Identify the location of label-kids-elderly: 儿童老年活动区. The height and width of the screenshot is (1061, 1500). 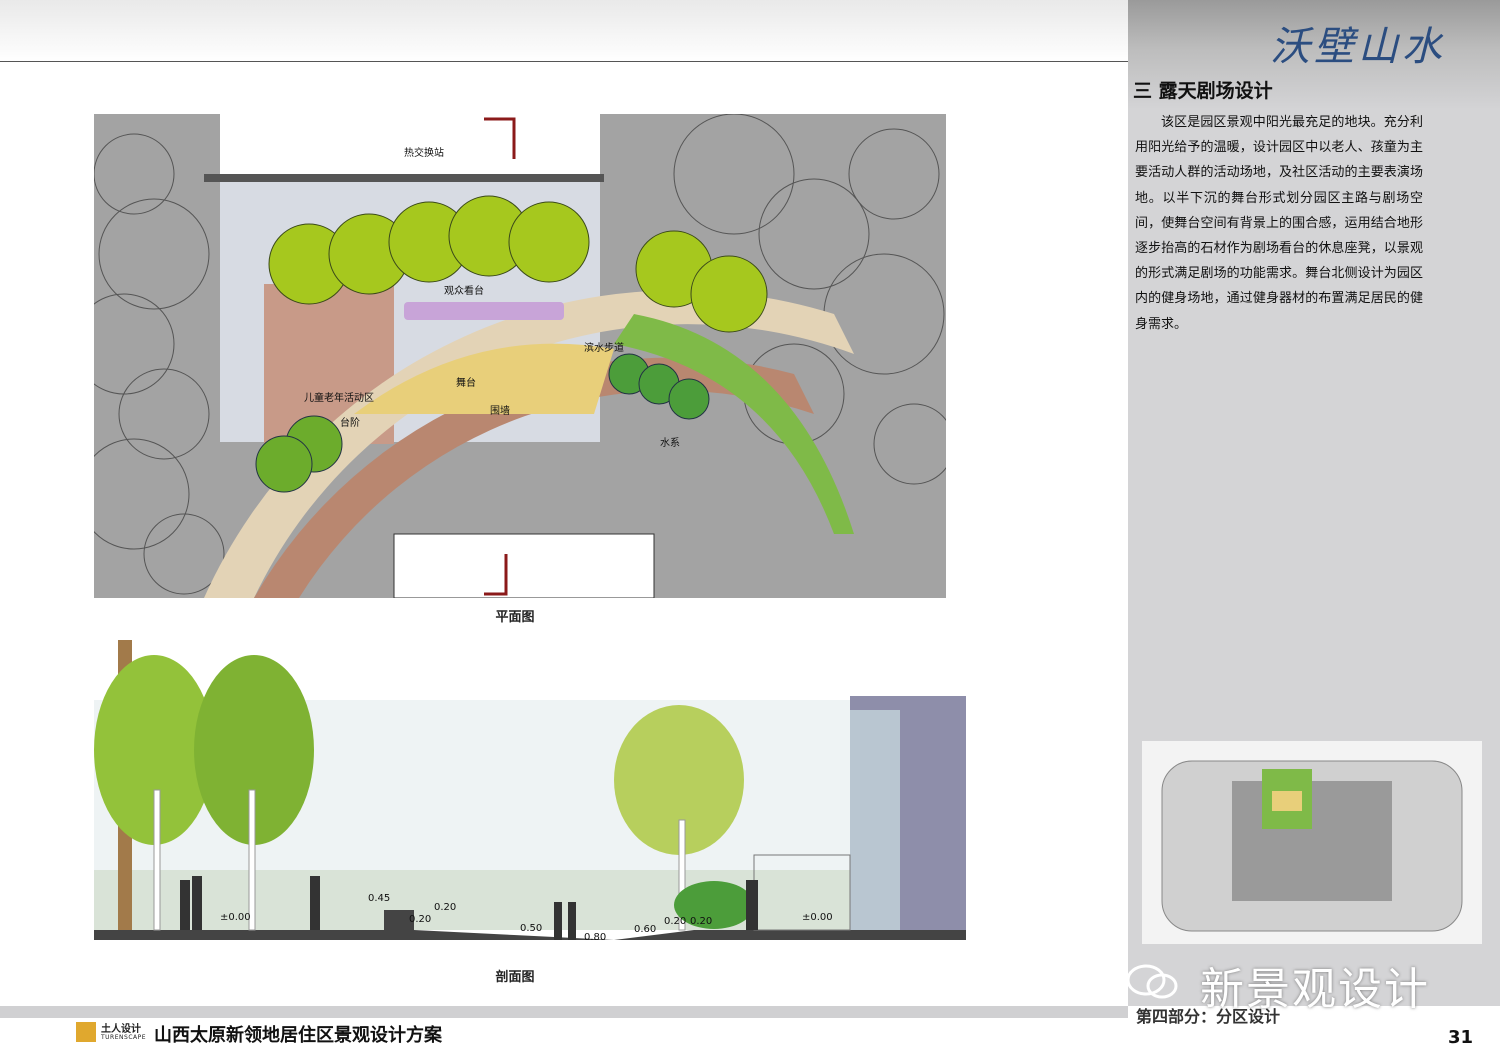
(339, 398).